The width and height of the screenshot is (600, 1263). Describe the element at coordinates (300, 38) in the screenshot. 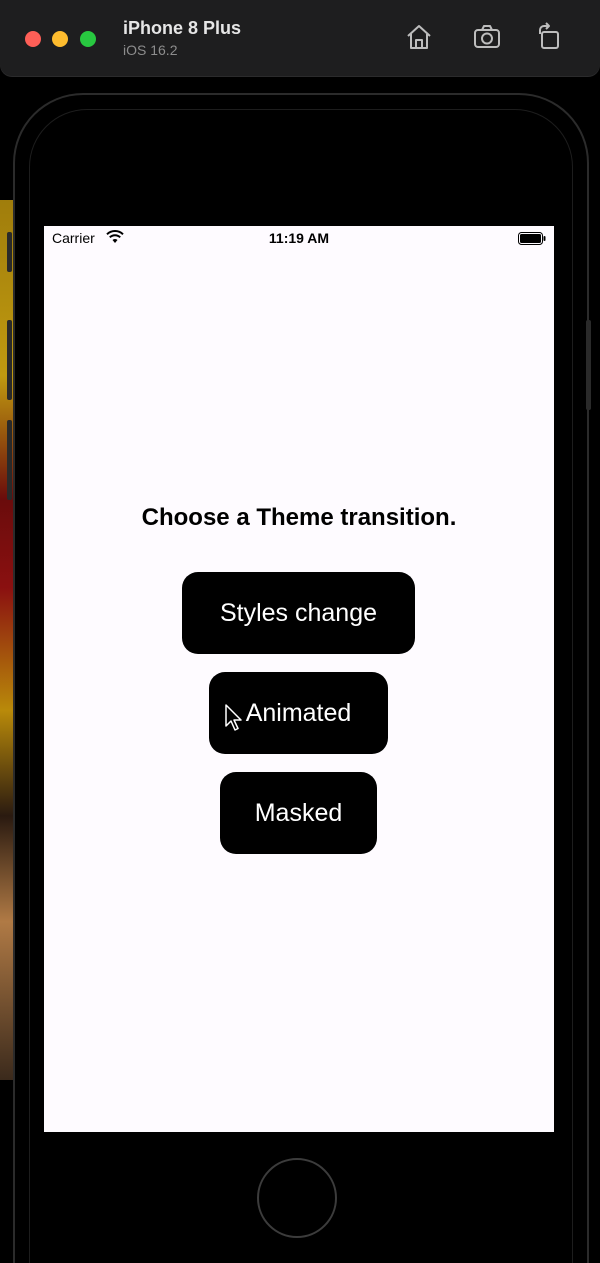

I see `simulator-title-bar: iPhone 8 Plus iOS 16.2` at that location.